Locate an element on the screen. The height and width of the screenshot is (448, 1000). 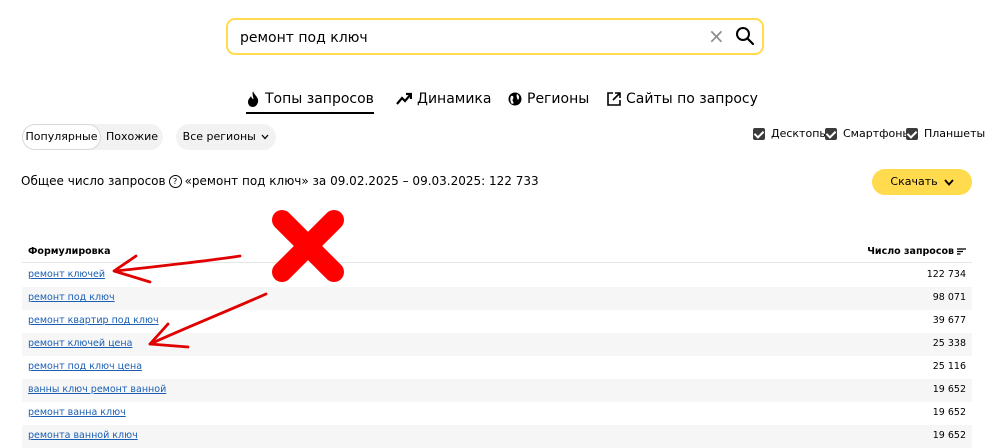
table-row: ремонт ключей цена 25 338 is located at coordinates (497, 344).